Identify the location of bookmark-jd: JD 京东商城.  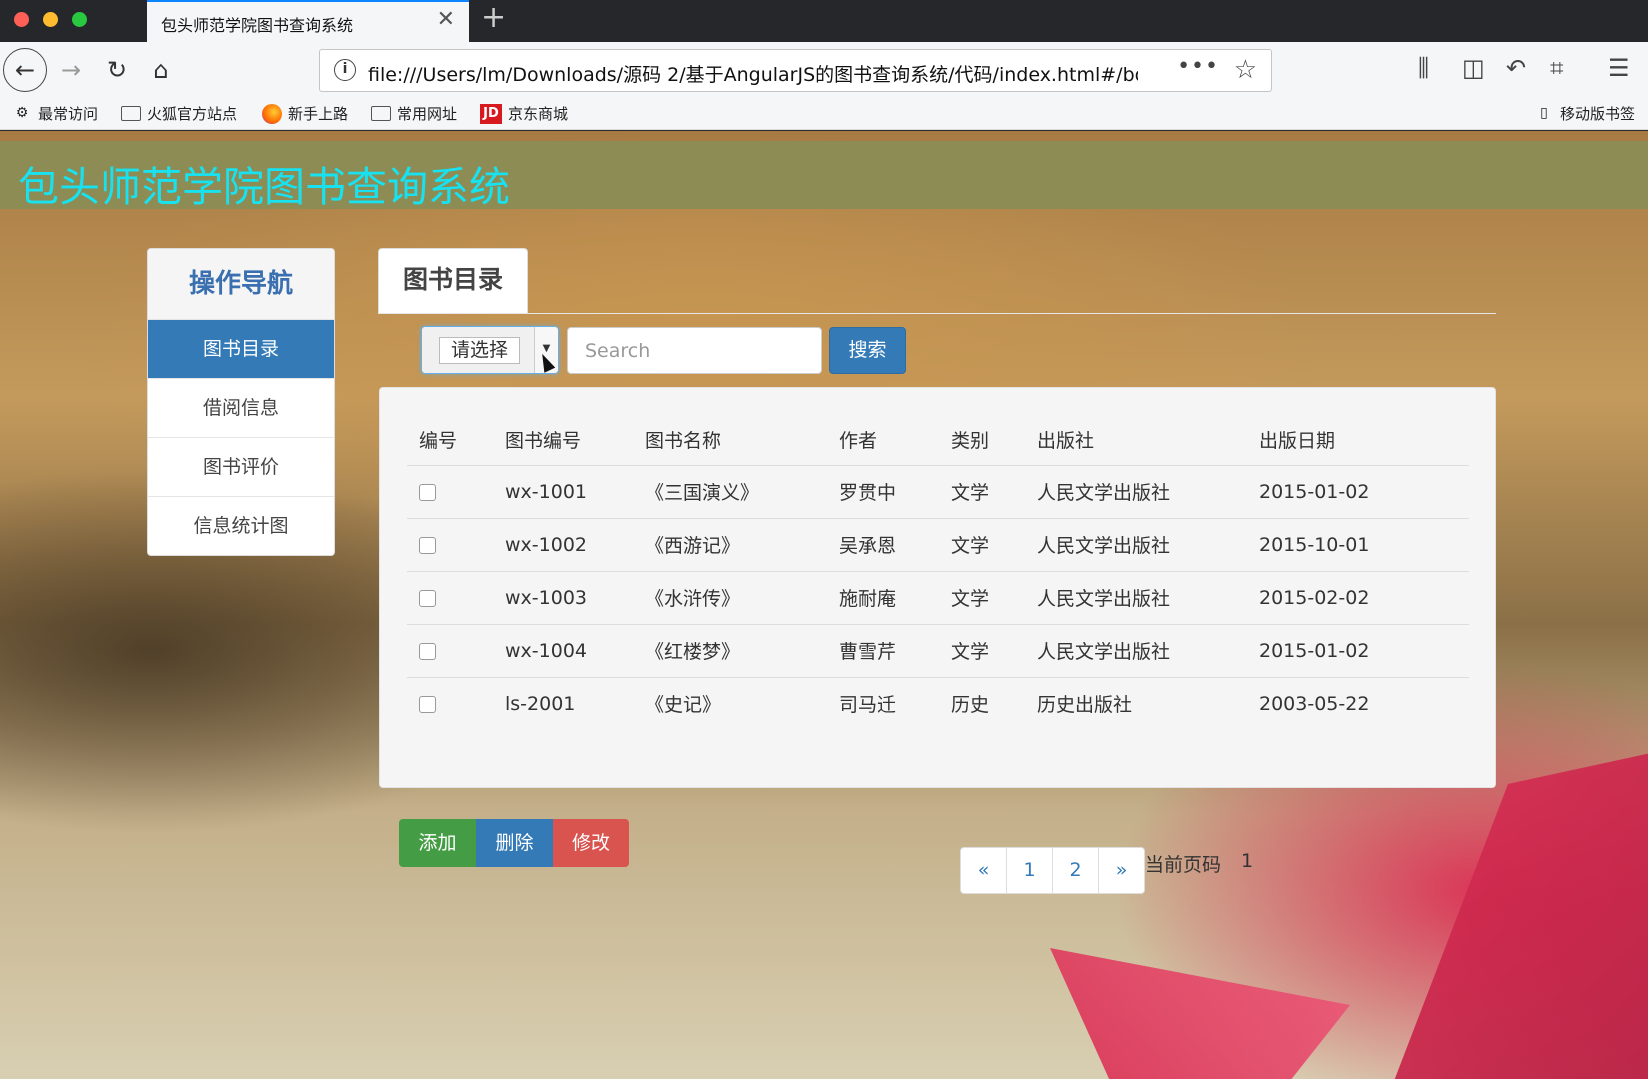
(524, 113).